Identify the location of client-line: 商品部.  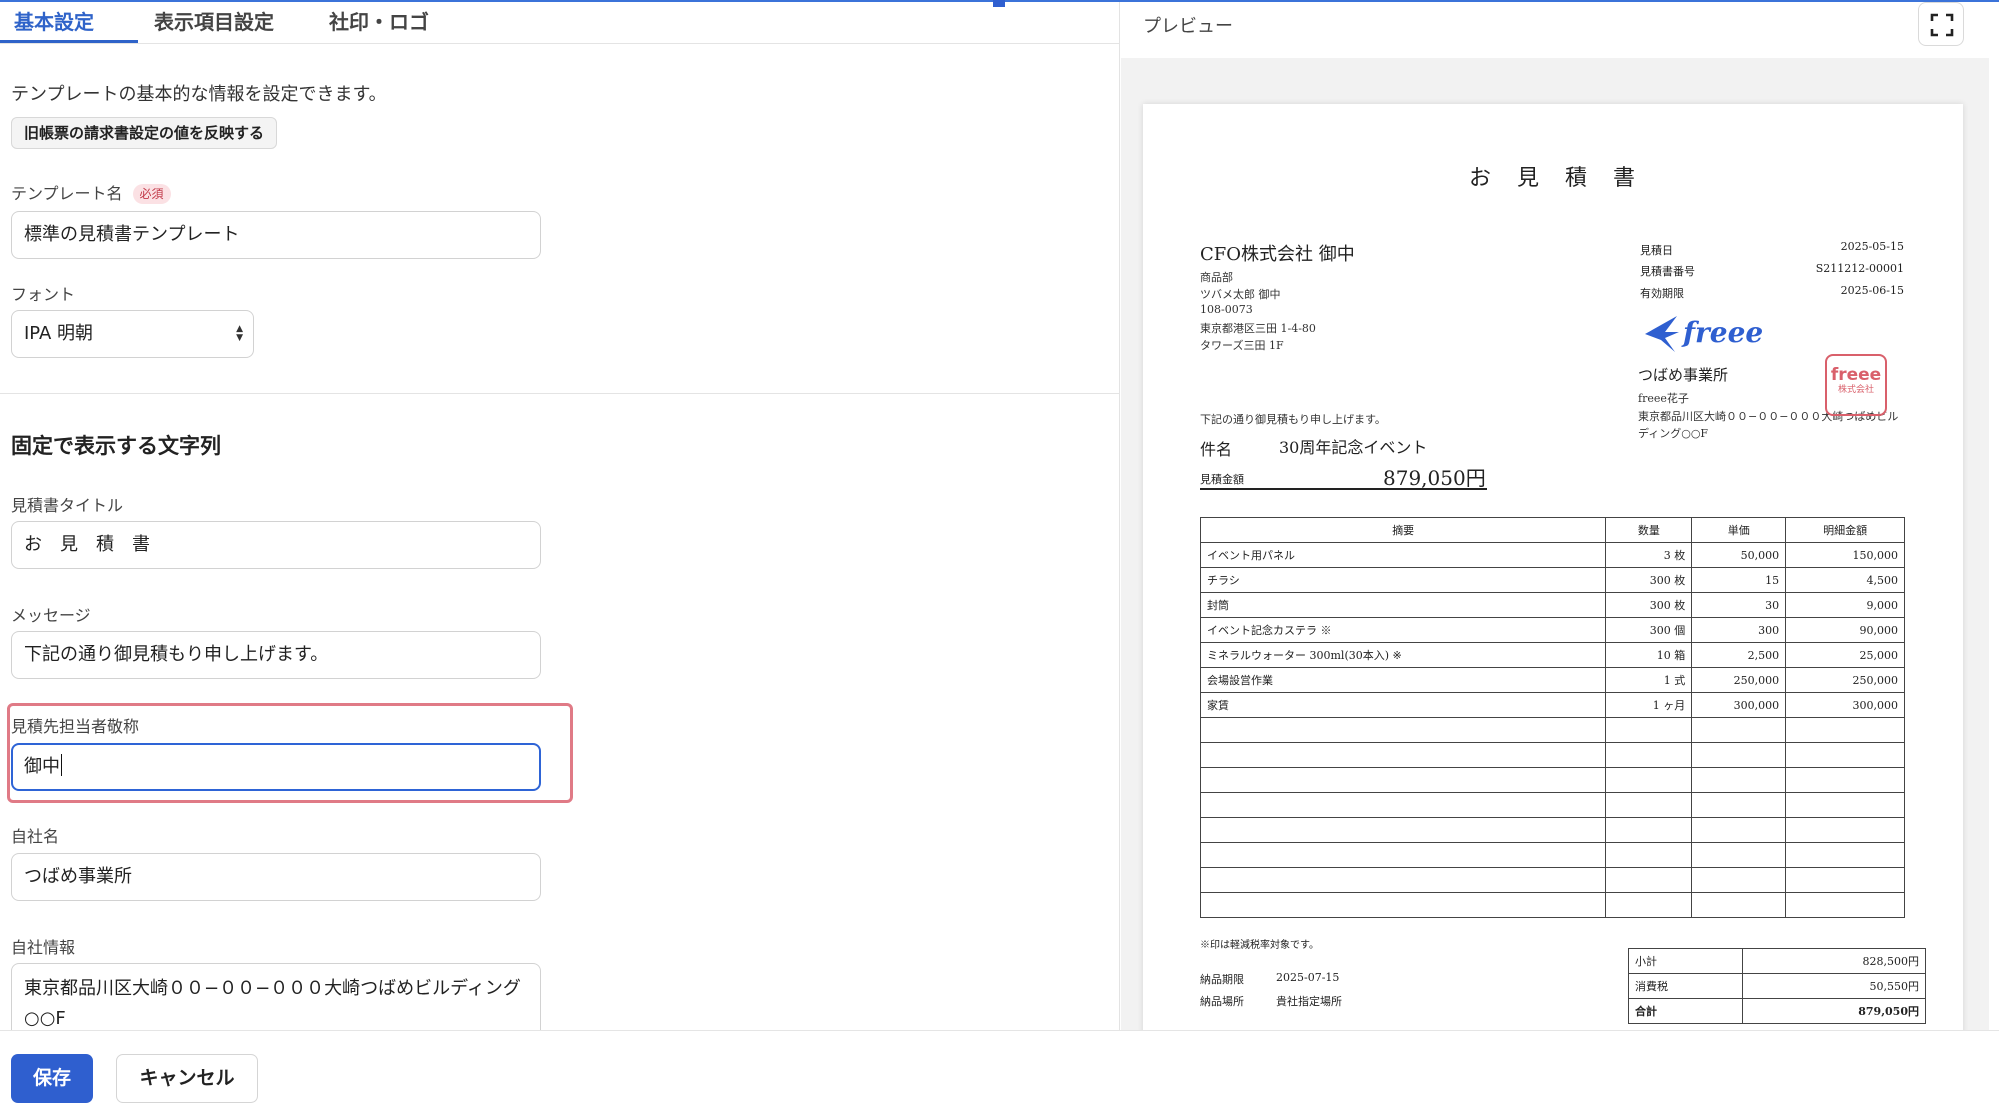
(1216, 277).